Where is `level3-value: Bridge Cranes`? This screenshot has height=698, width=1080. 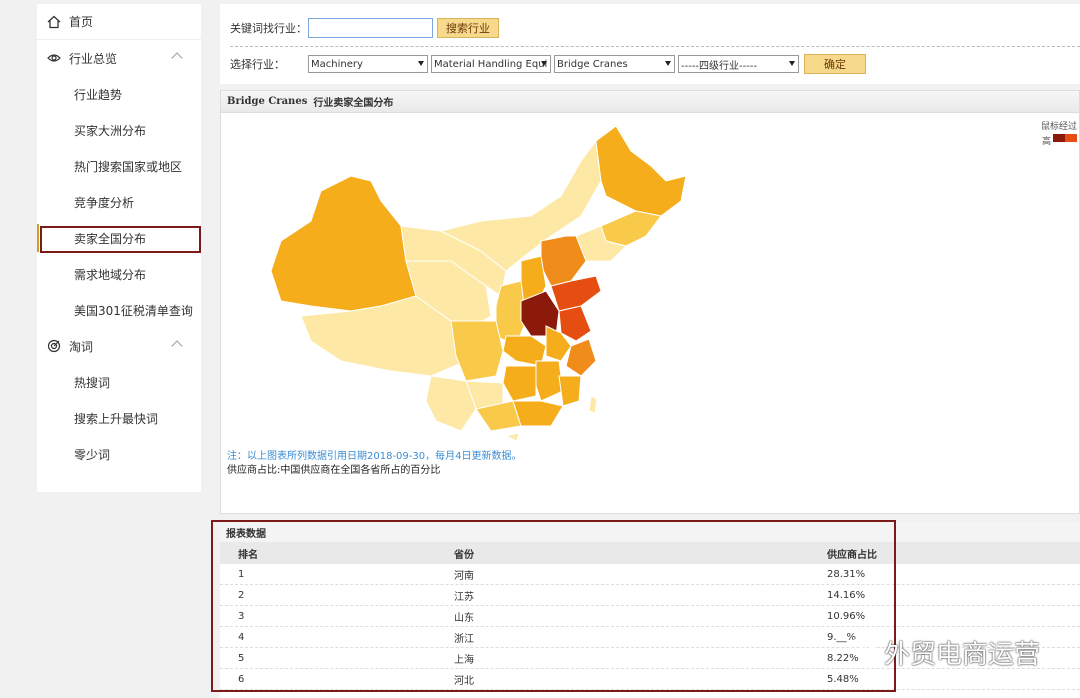 level3-value: Bridge Cranes is located at coordinates (592, 64).